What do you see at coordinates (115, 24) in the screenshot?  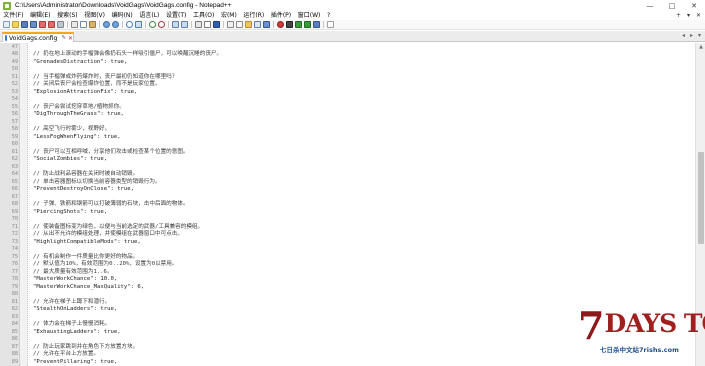 I see `redo-icon` at bounding box center [115, 24].